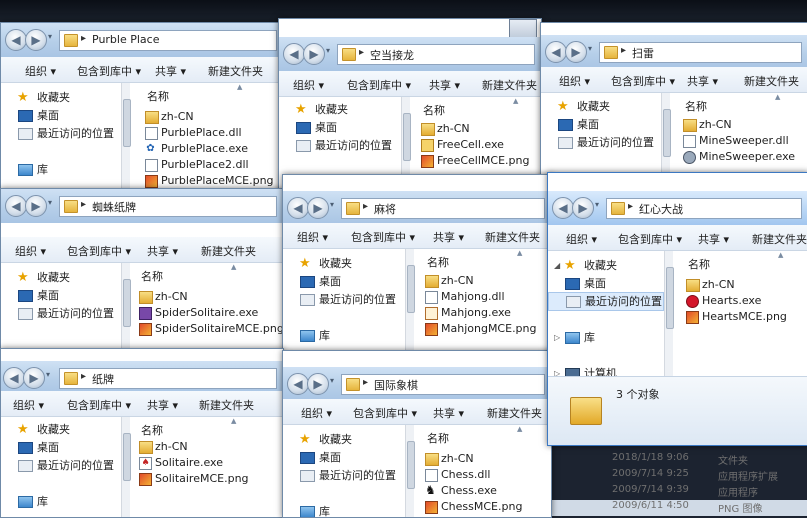  Describe the element at coordinates (523, 29) in the screenshot. I see `minimize-button` at that location.